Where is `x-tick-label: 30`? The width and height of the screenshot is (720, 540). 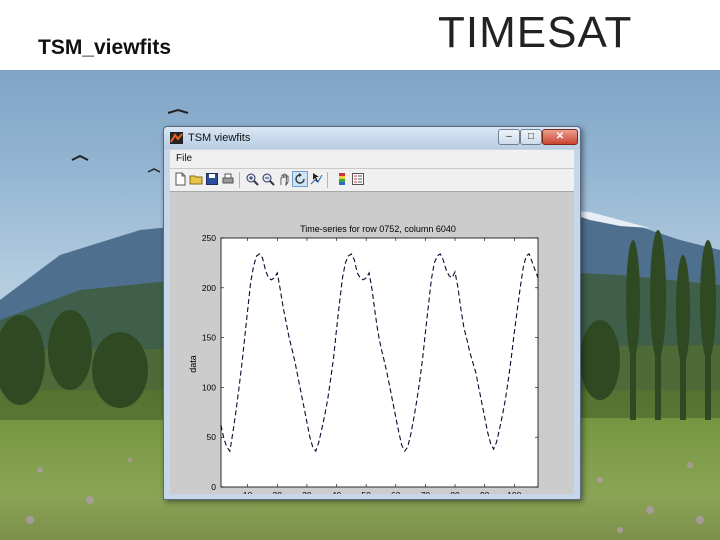 x-tick-label: 30 is located at coordinates (307, 492).